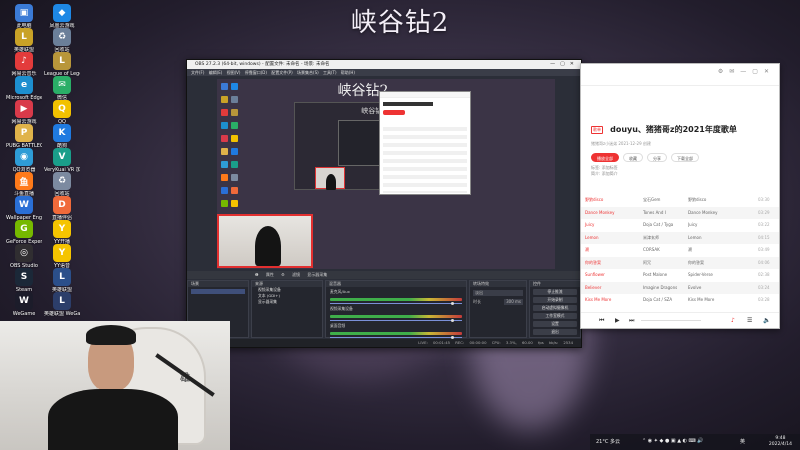 The height and width of the screenshot is (450, 800). I want to click on prev-track-icon: ⏮, so click(601, 321).